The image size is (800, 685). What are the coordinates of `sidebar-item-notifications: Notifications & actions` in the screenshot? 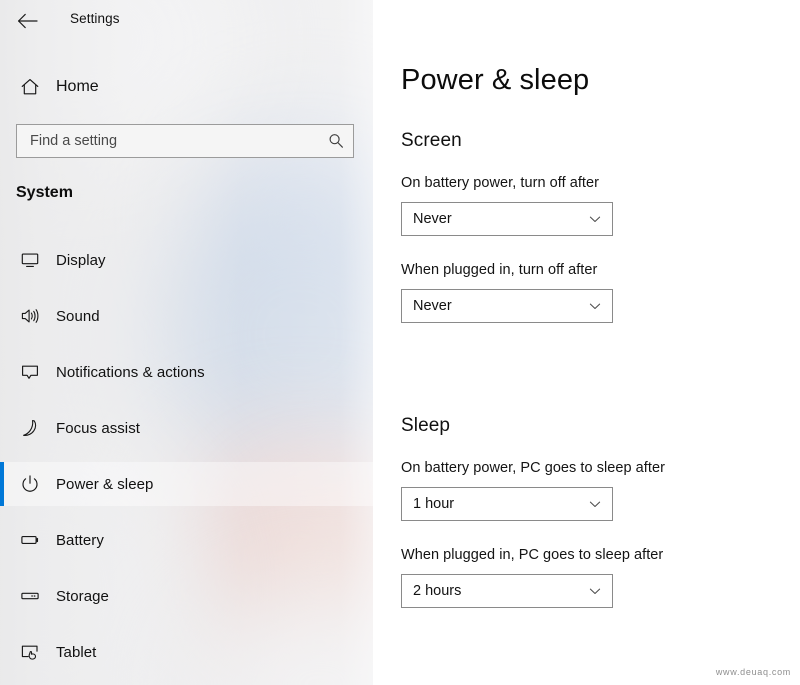 It's located at (186, 372).